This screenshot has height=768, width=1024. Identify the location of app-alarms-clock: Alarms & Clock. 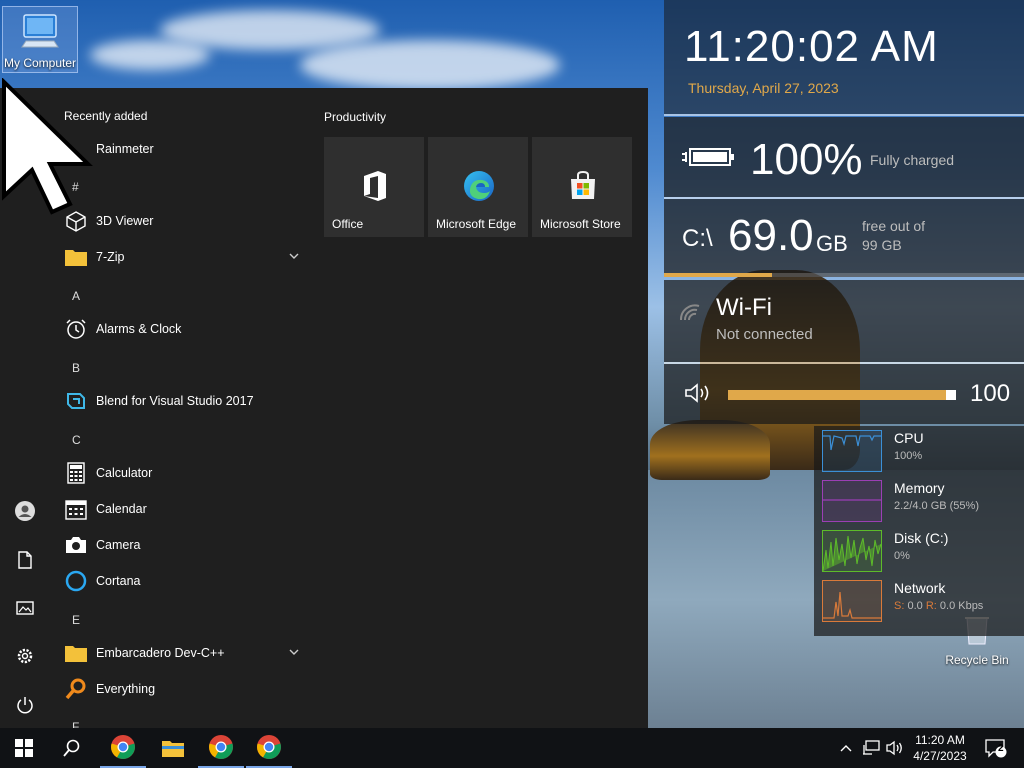
(184, 329).